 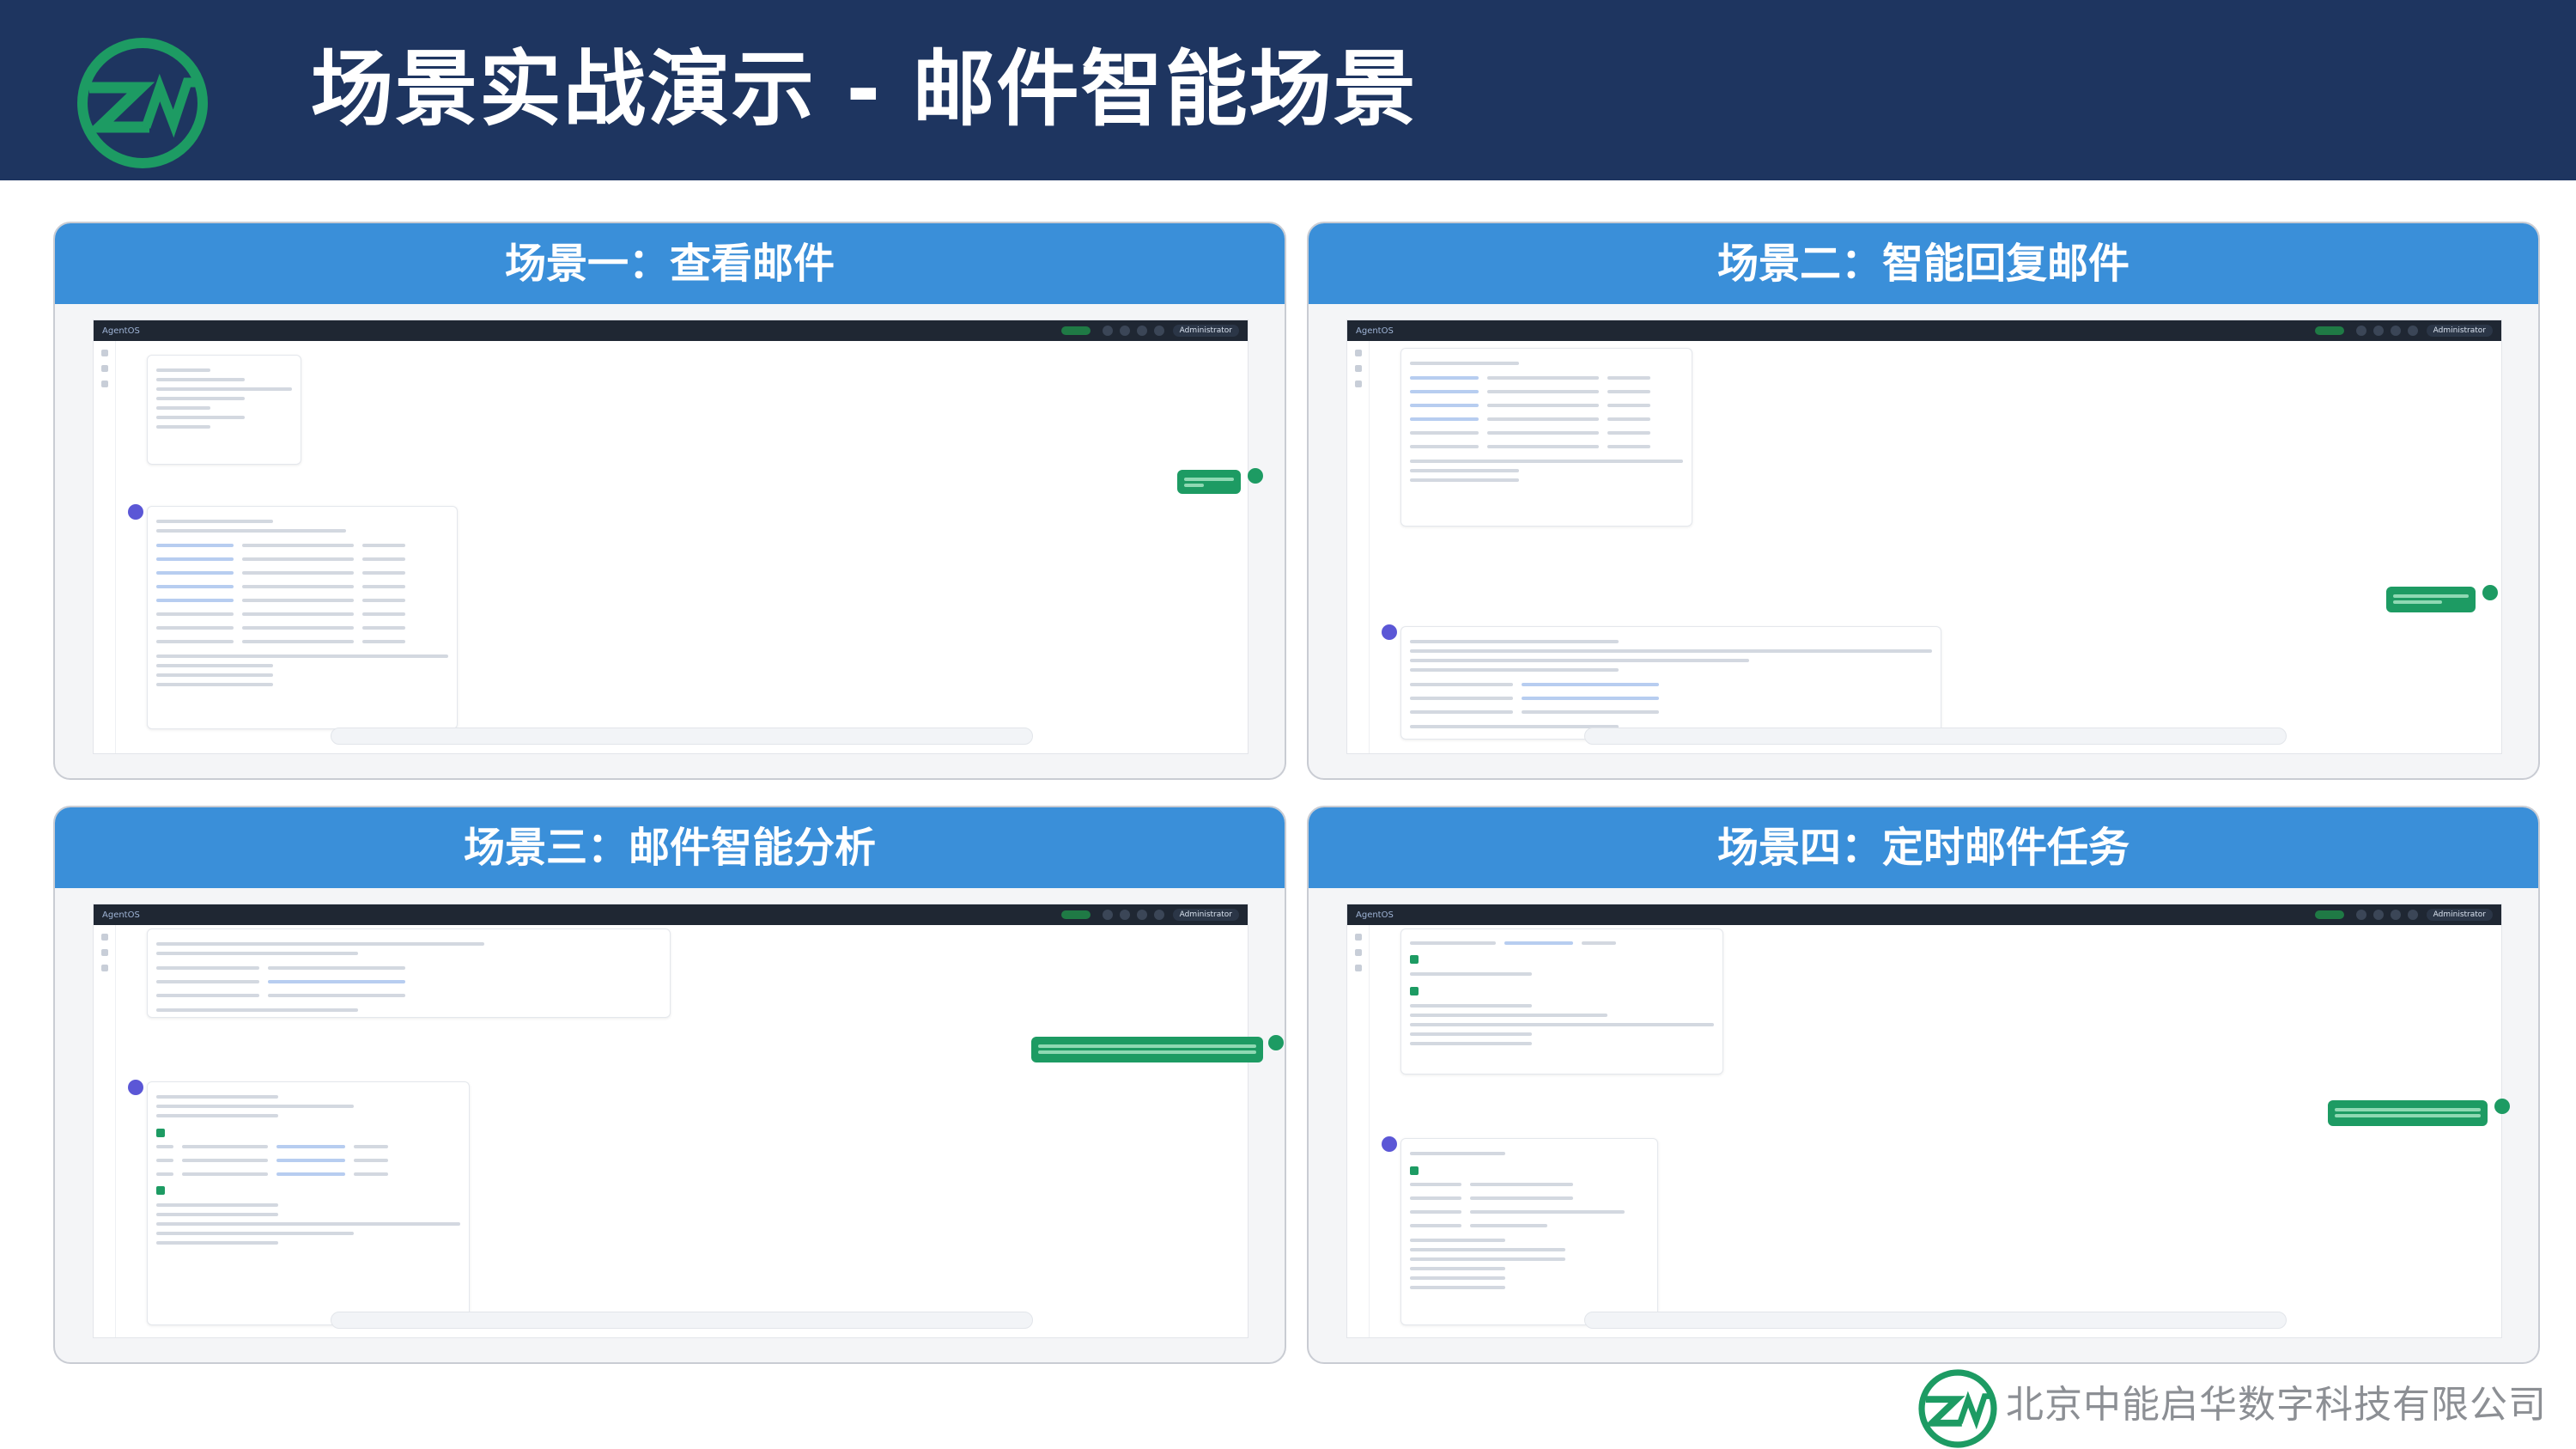 I want to click on panel-title: 场景二：智能回复邮件, so click(x=1923, y=263).